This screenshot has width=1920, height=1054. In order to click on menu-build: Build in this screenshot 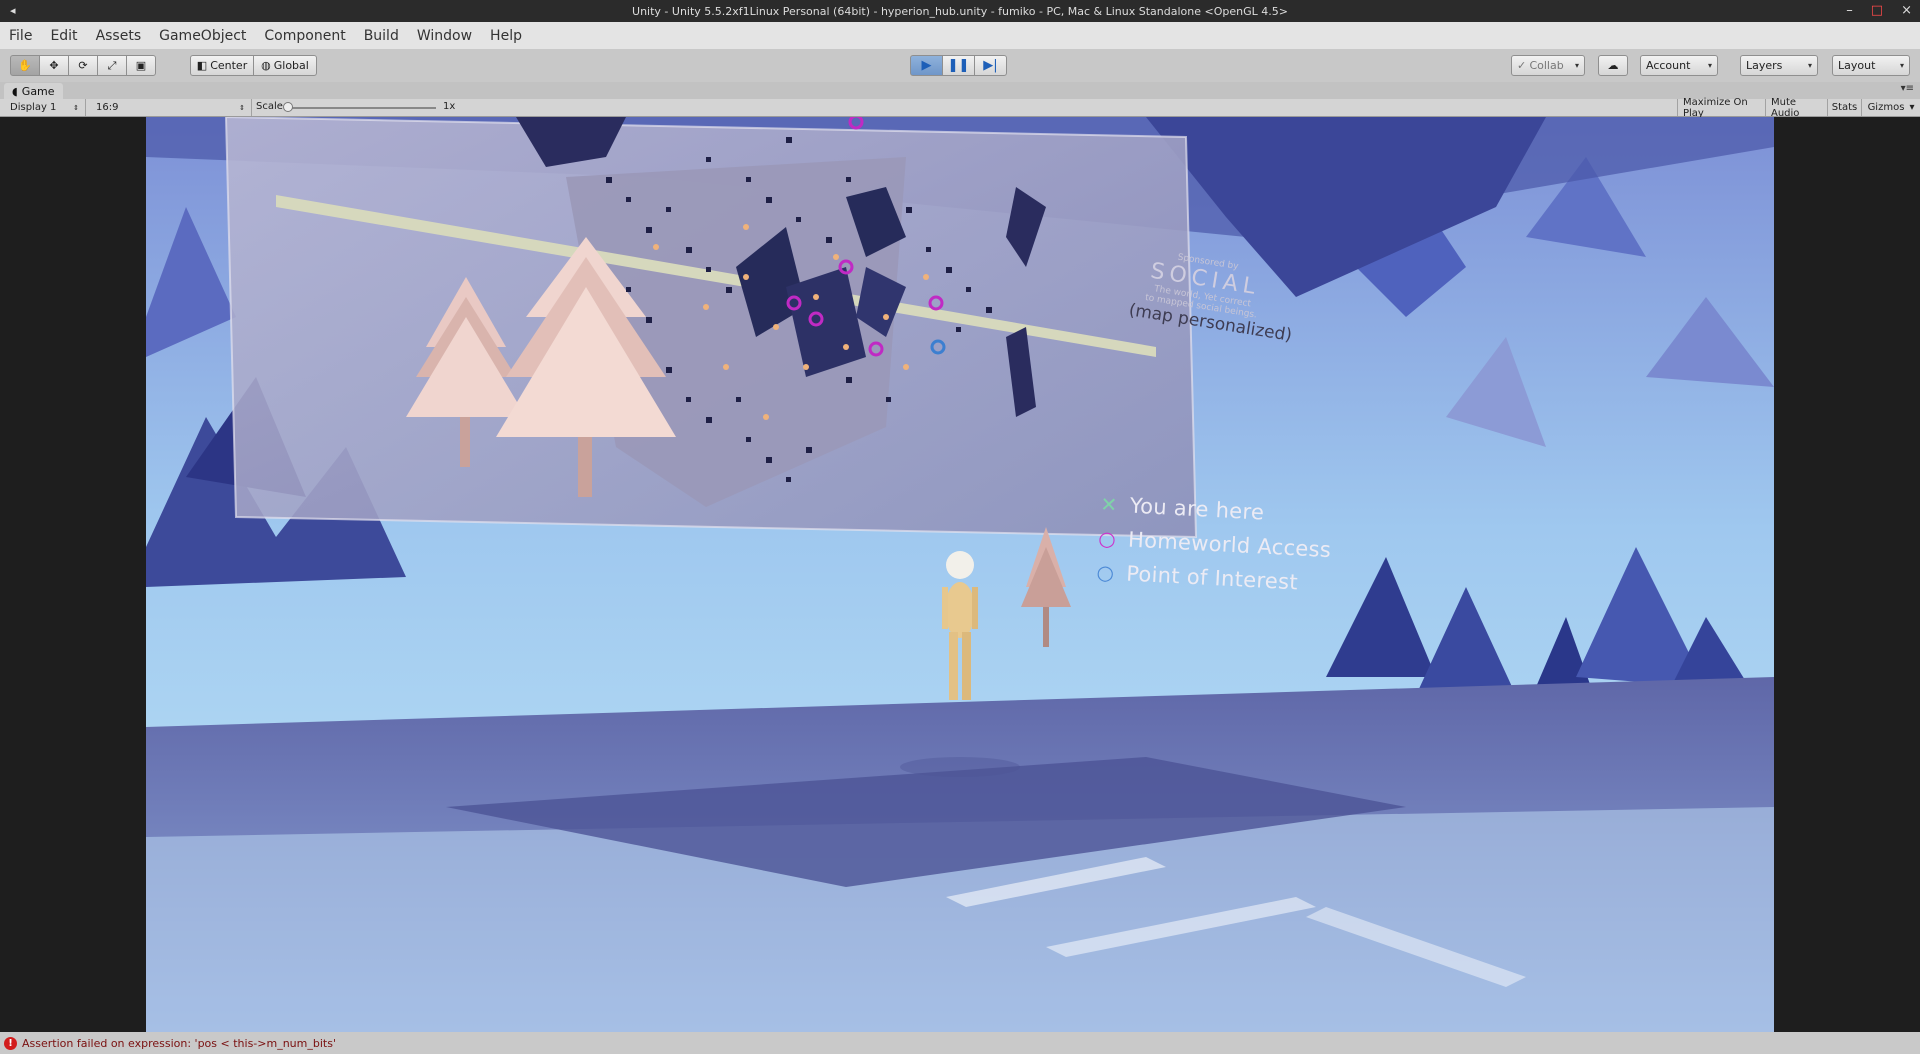, I will do `click(381, 36)`.